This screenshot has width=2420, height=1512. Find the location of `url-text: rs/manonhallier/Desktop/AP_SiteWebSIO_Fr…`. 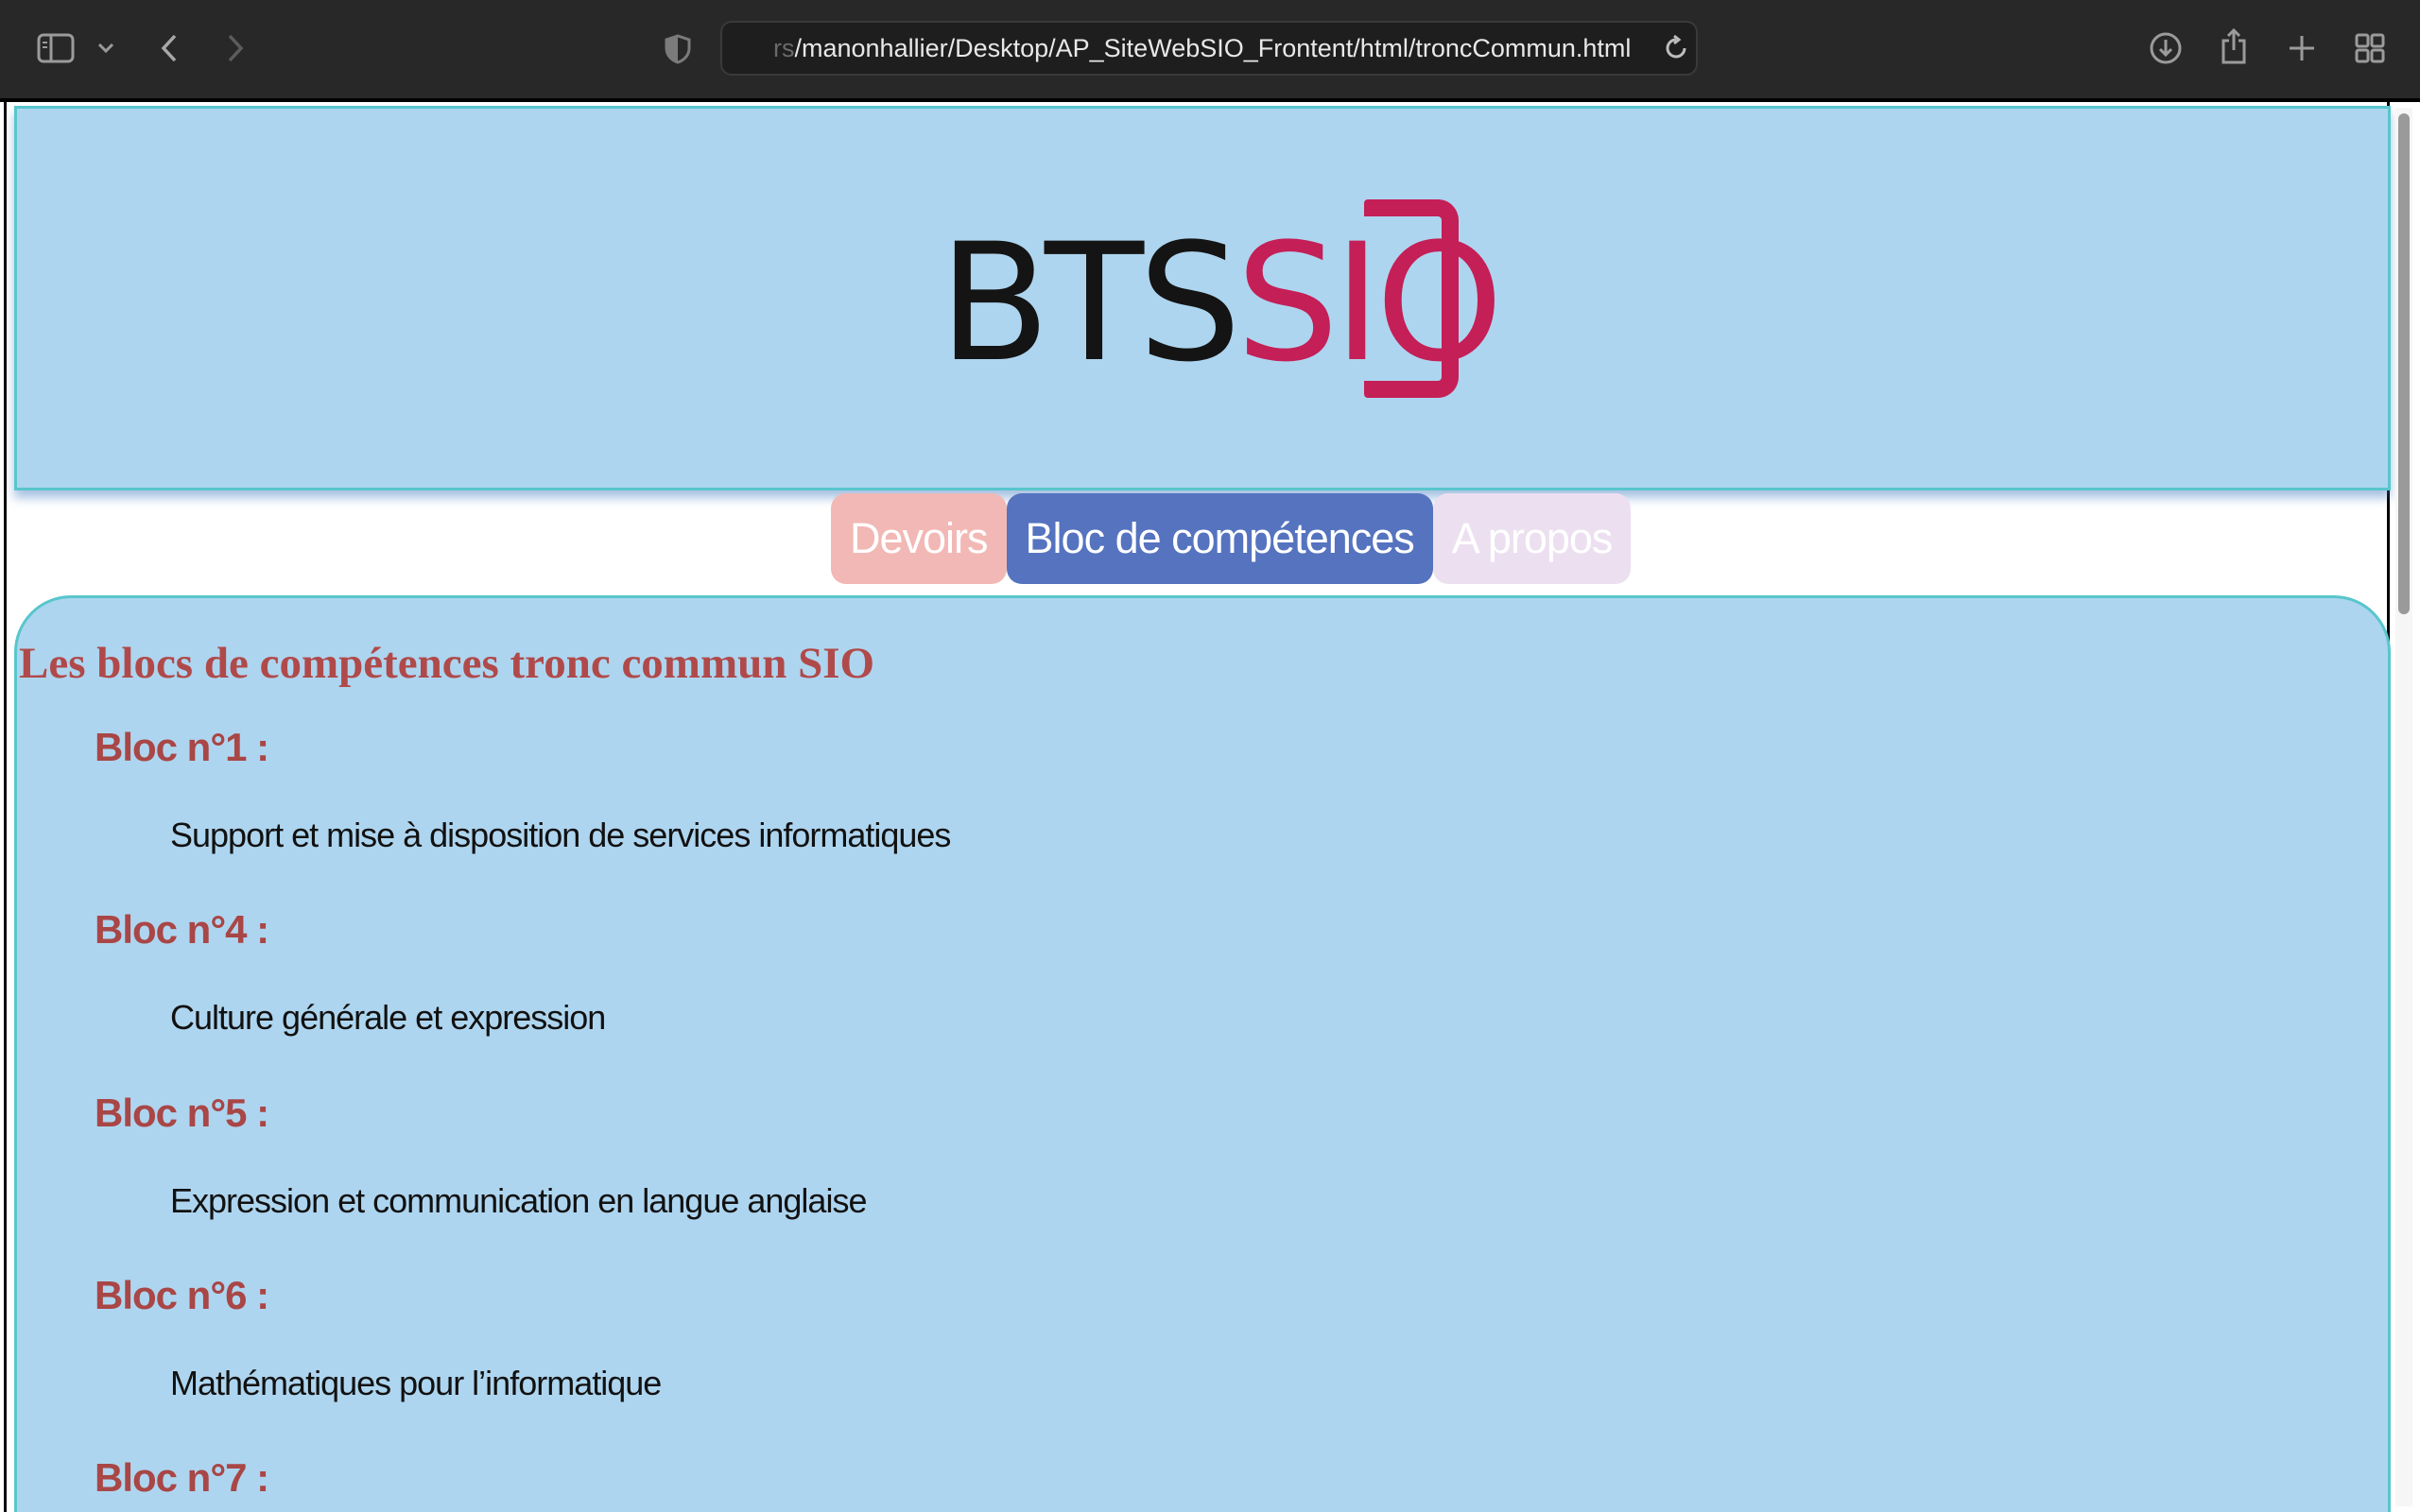

url-text: rs/manonhallier/Desktop/AP_SiteWebSIO_Fr… is located at coordinates (1203, 48).